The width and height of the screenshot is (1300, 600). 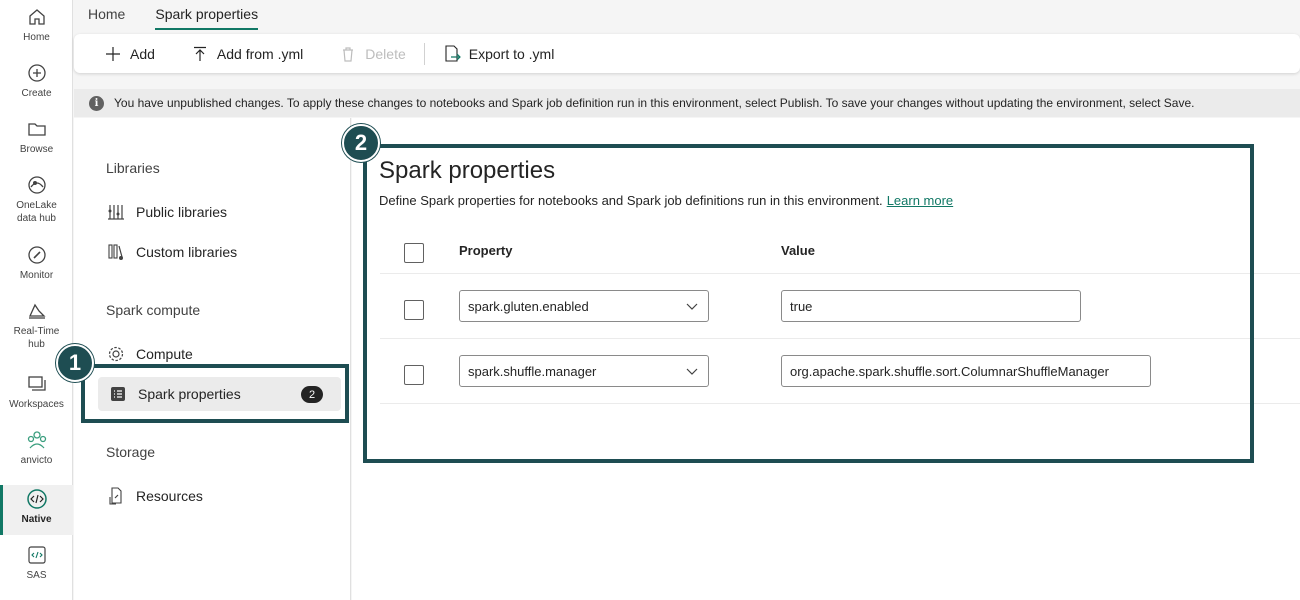 What do you see at coordinates (37, 384) in the screenshot?
I see `workspaces-icon` at bounding box center [37, 384].